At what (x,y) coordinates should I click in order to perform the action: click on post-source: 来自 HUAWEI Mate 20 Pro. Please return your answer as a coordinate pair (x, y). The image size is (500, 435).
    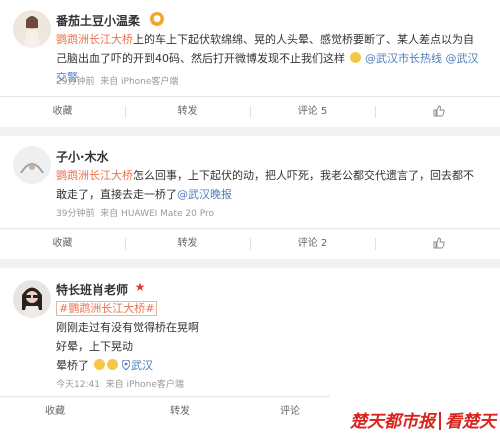
    Looking at the image, I should click on (157, 214).